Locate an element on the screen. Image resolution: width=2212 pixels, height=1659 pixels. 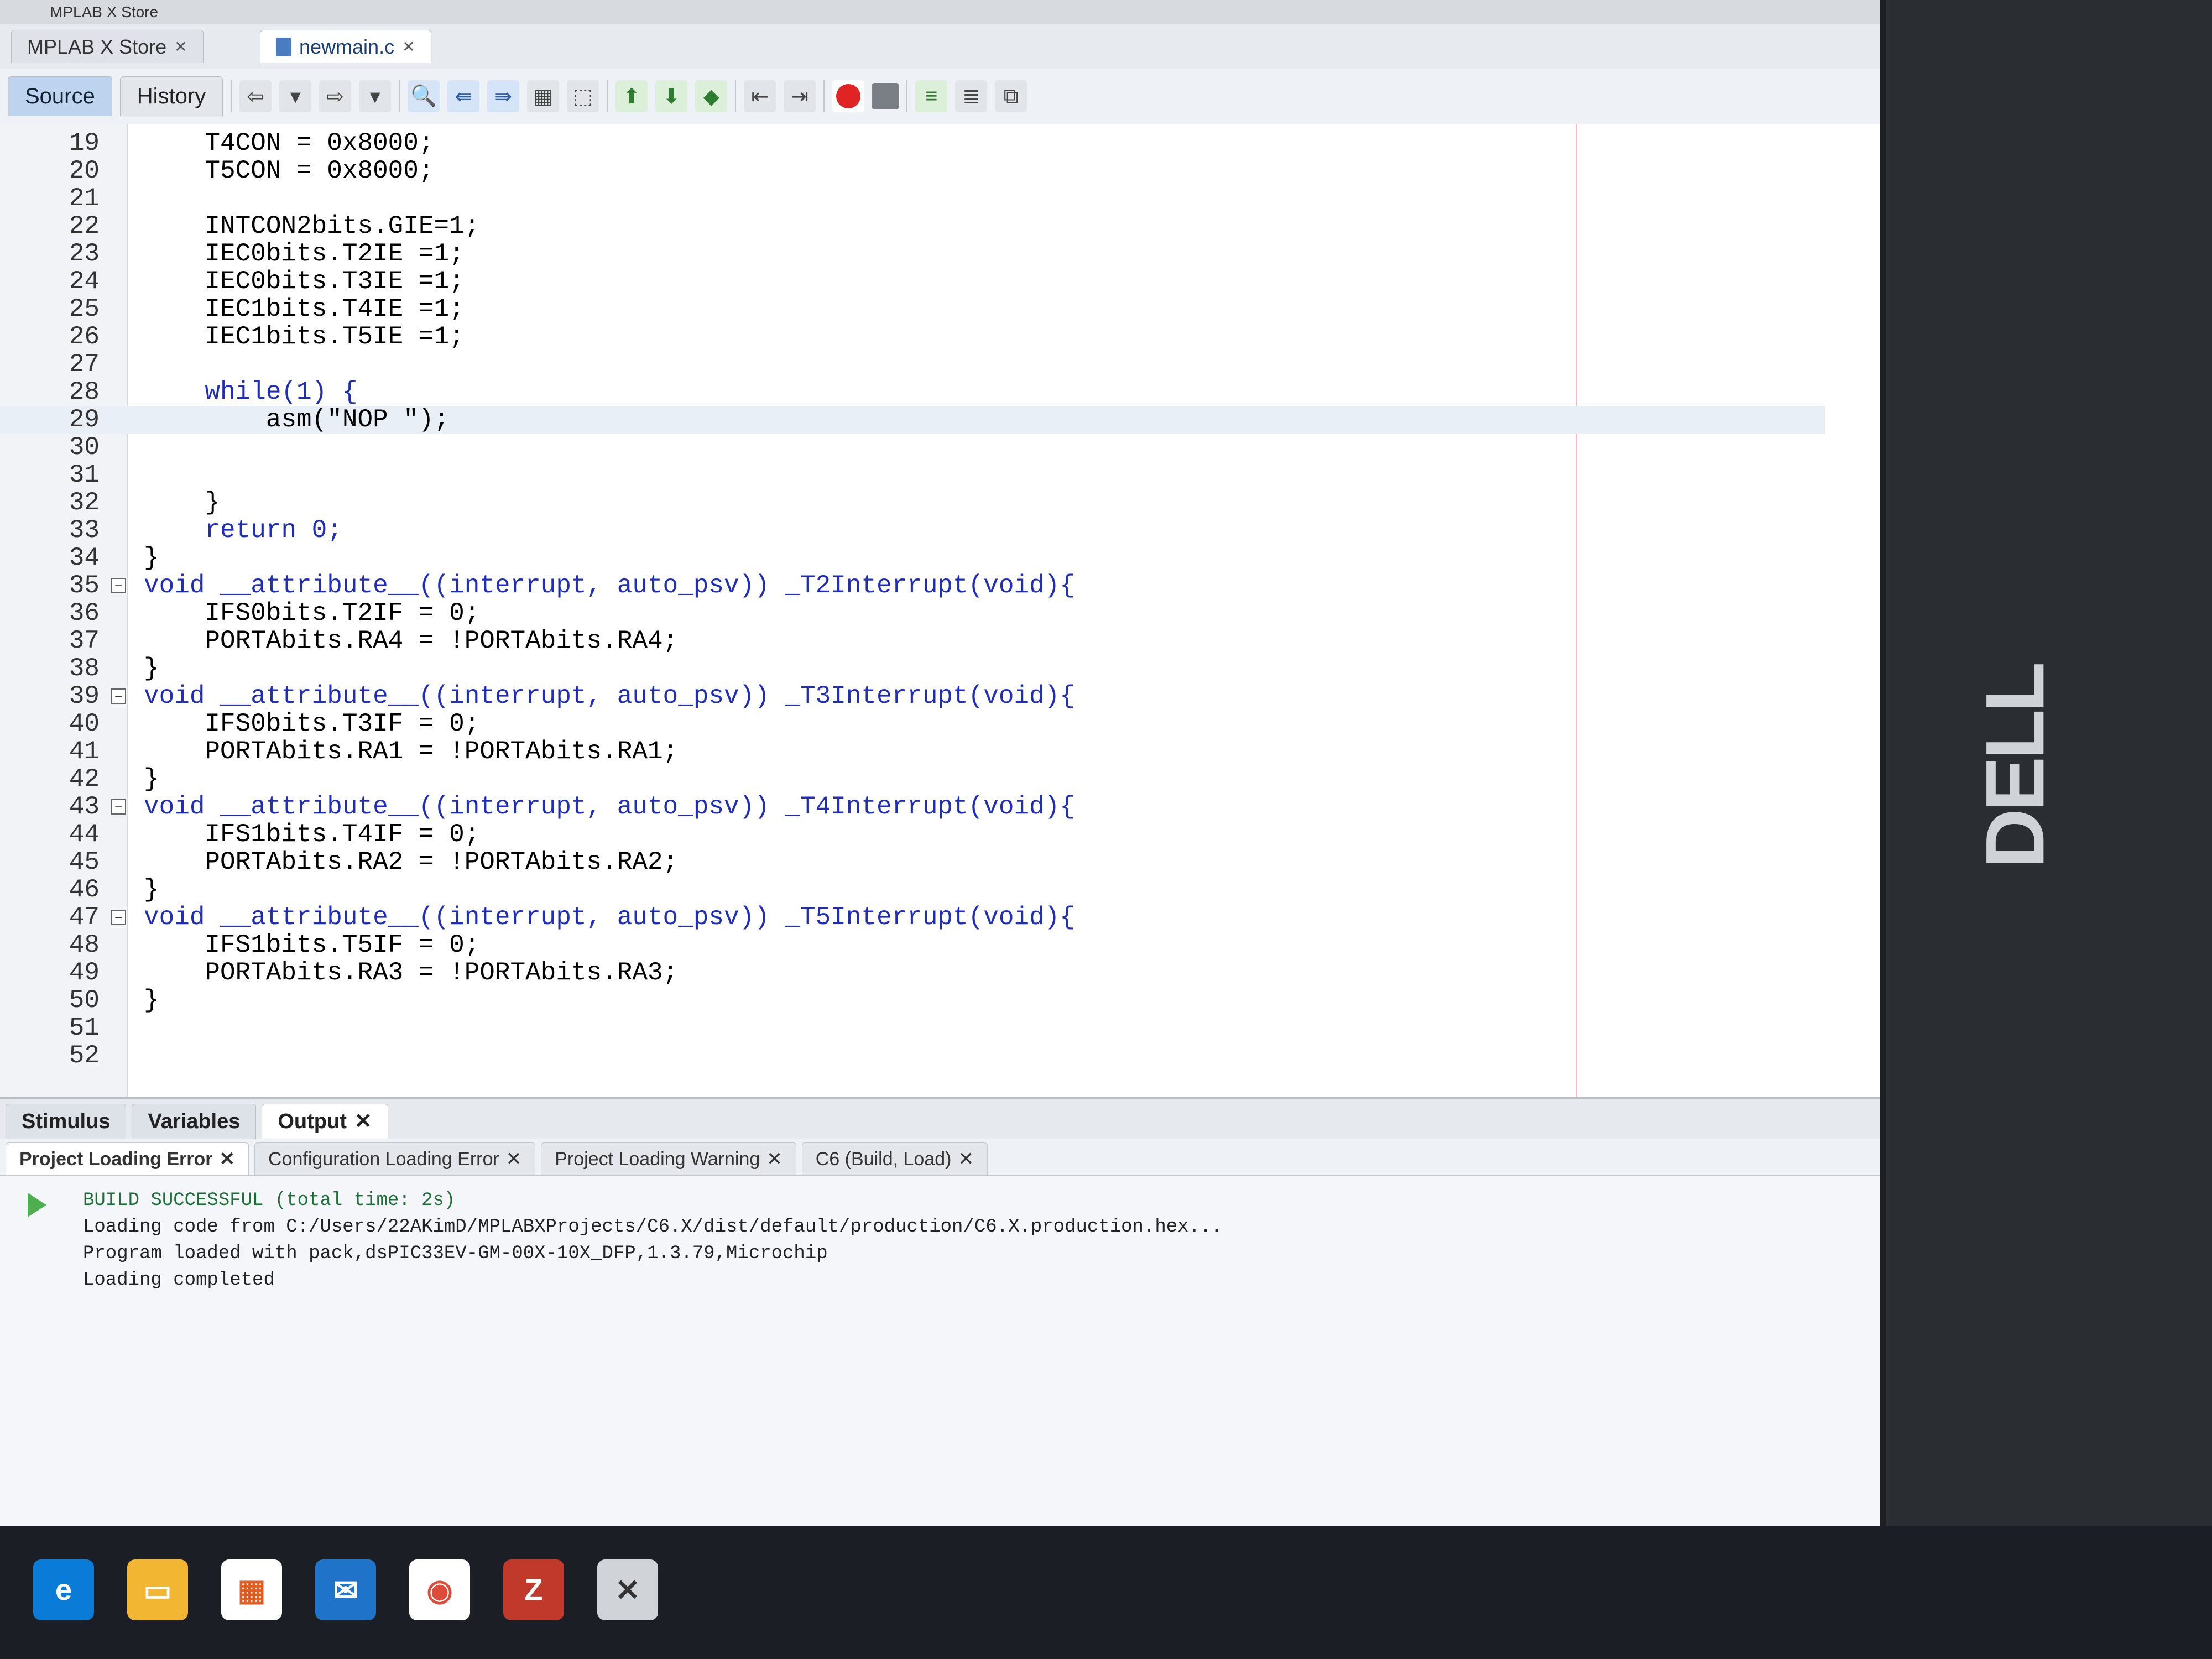
stop-macro-icon is located at coordinates (886, 96).